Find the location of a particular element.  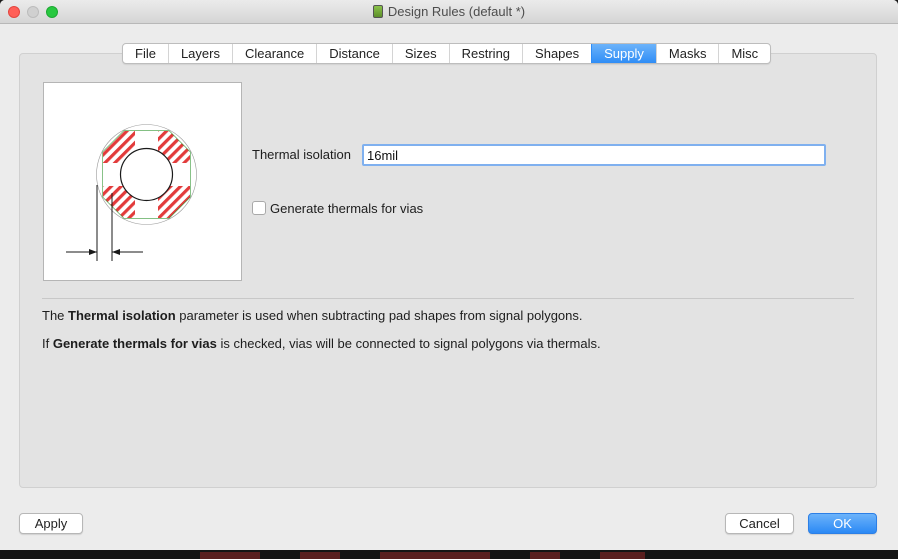

tab-sizes: Sizes is located at coordinates (420, 53).